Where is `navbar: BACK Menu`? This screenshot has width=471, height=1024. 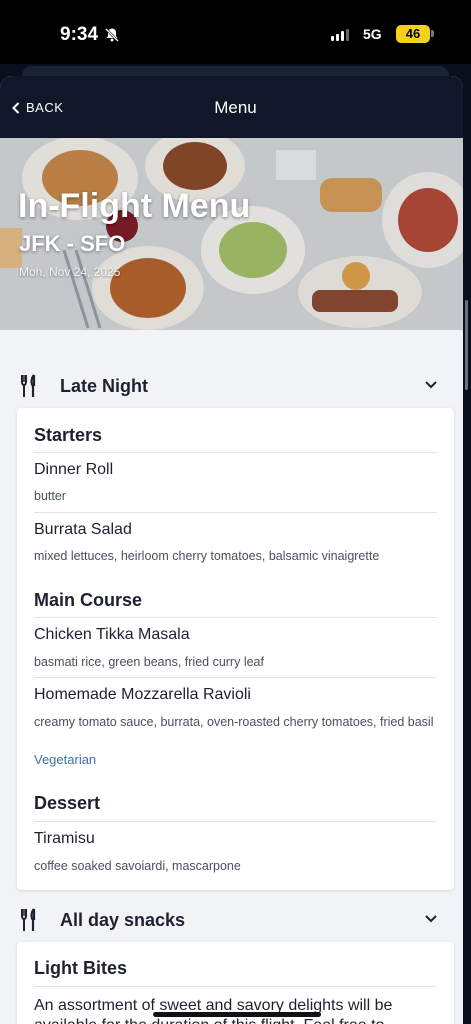
navbar: BACK Menu is located at coordinates (231, 107).